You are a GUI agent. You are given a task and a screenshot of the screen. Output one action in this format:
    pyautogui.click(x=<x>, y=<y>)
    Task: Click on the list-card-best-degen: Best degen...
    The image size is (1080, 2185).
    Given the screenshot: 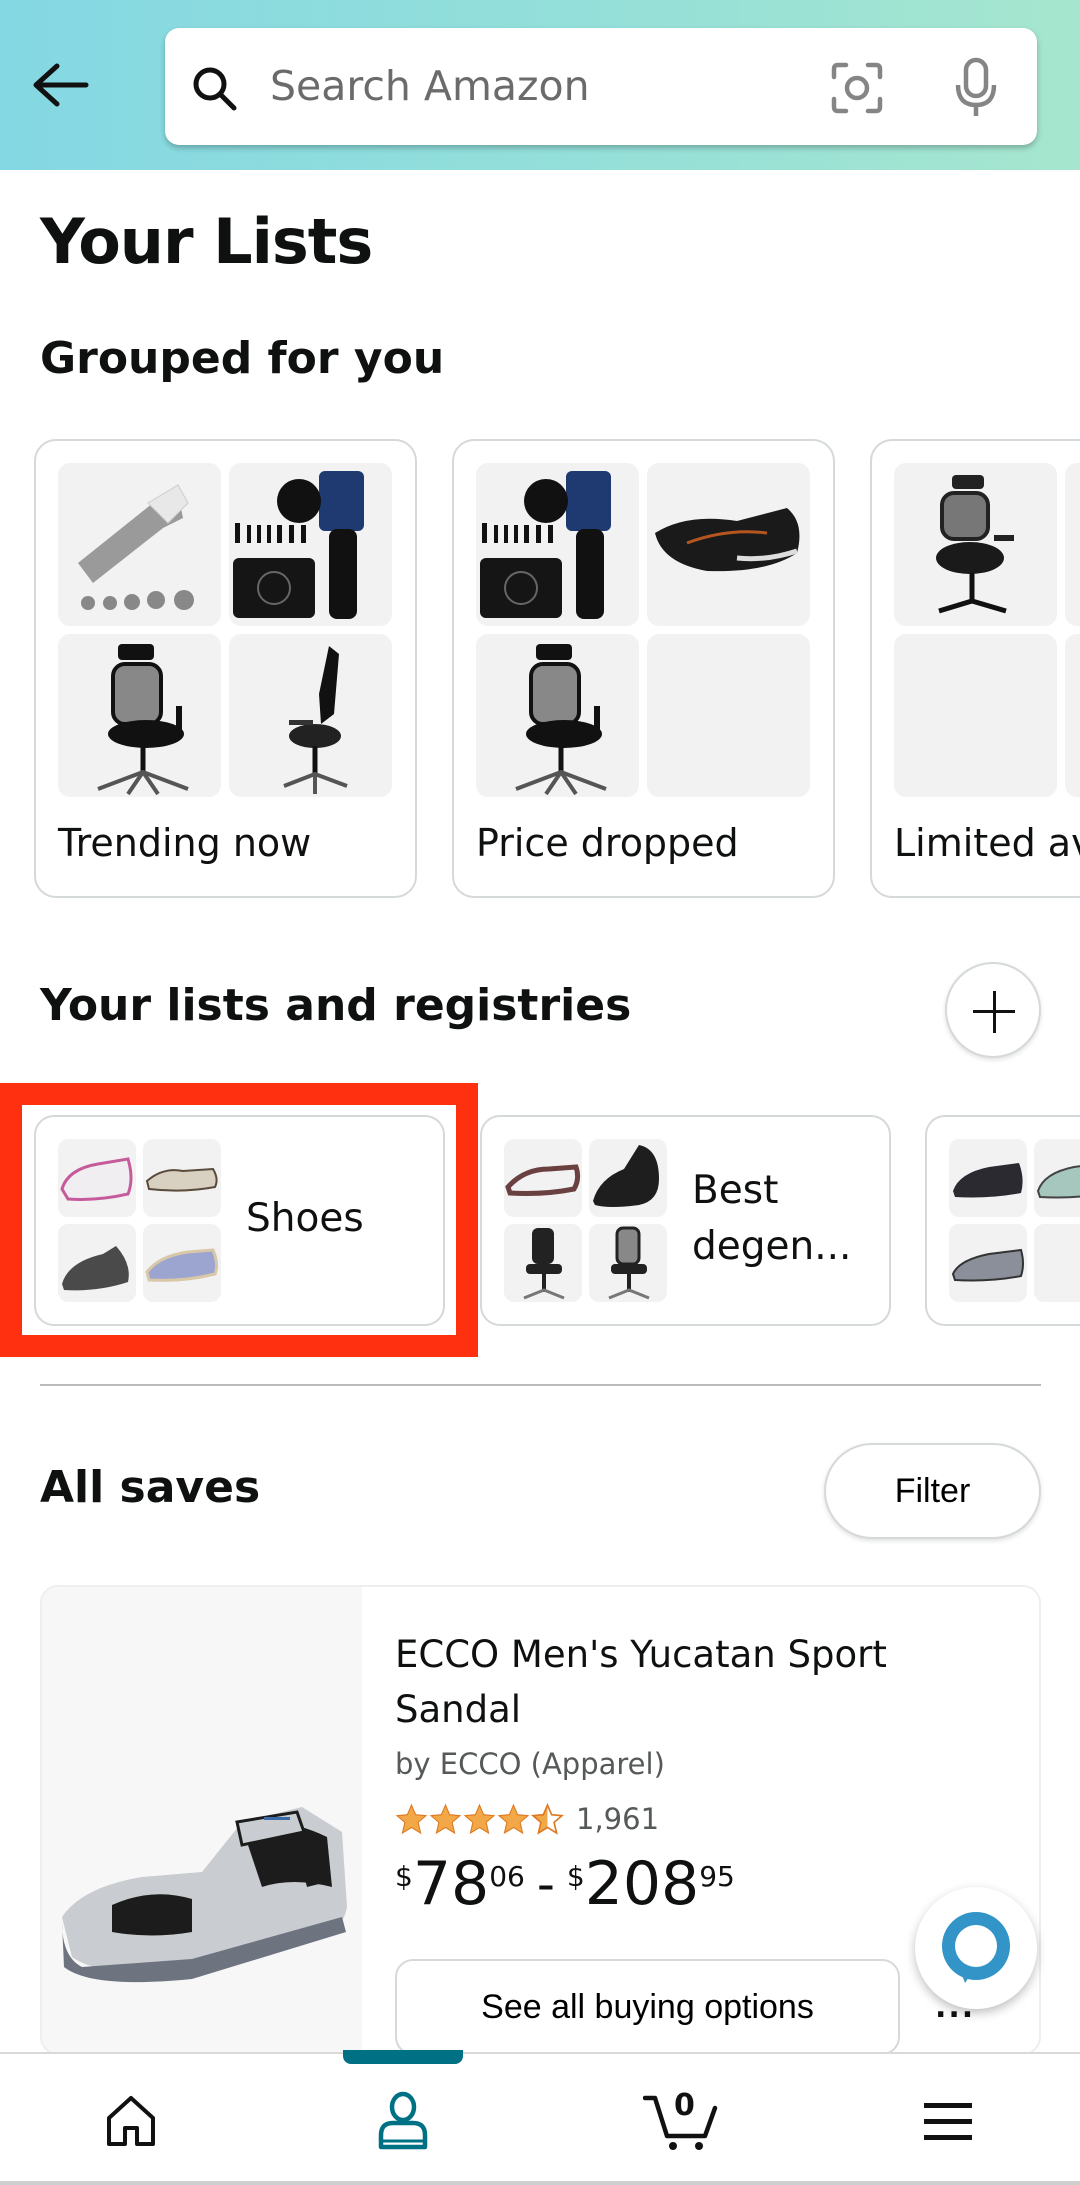 What is the action you would take?
    pyautogui.click(x=685, y=1220)
    